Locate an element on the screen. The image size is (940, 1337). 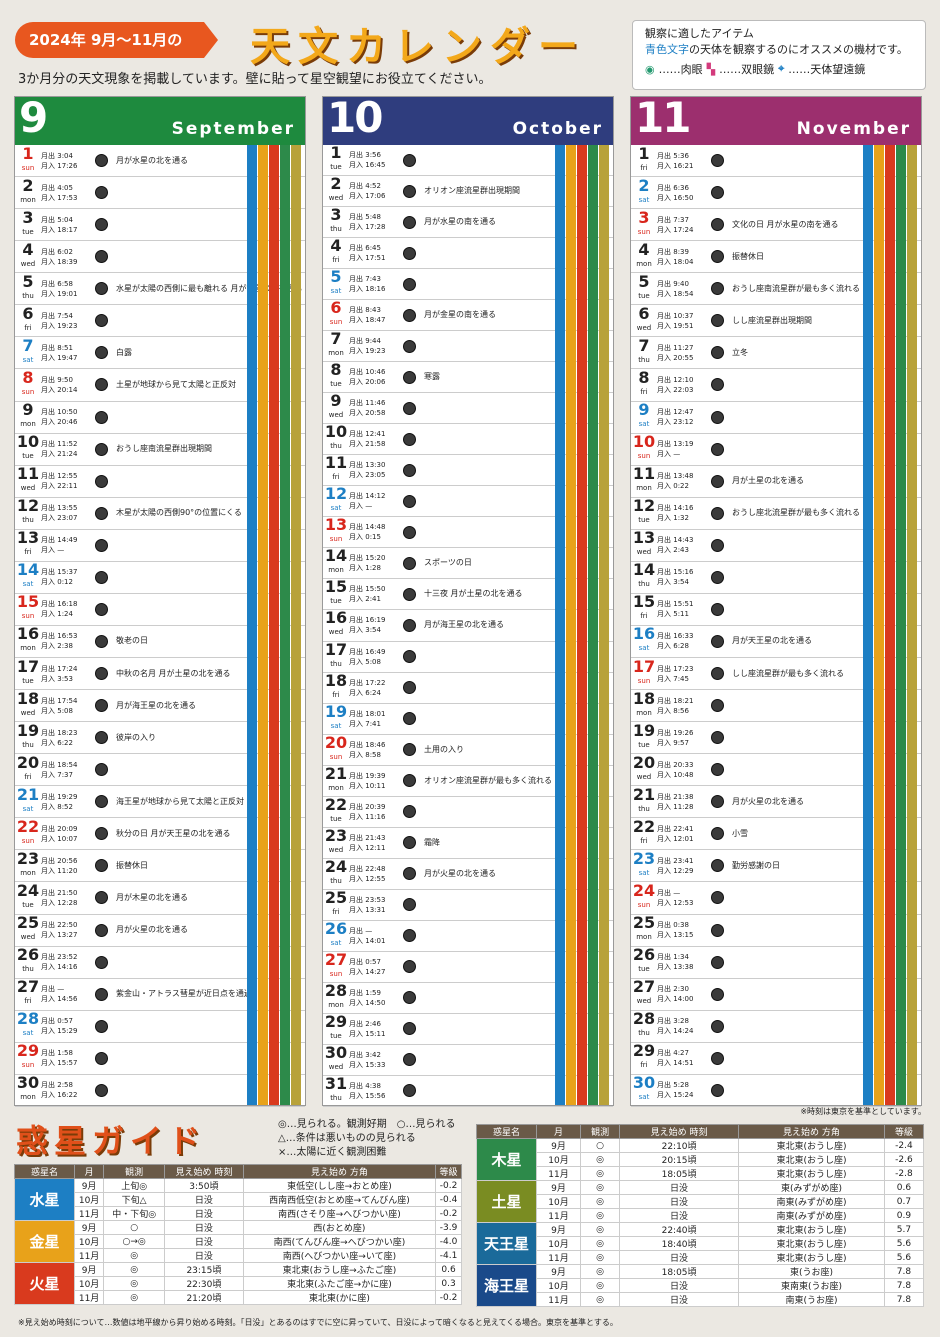
moonrise: 10:50 is located at coordinates (67, 412).